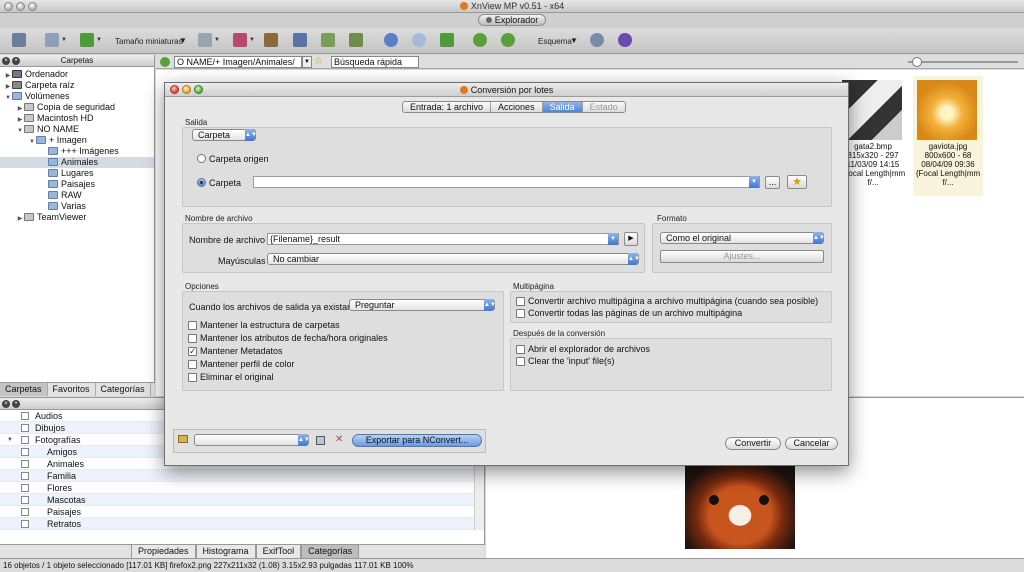 This screenshot has height=572, width=1024. I want to click on tree-item: ▶ TeamViewer, so click(77, 217).